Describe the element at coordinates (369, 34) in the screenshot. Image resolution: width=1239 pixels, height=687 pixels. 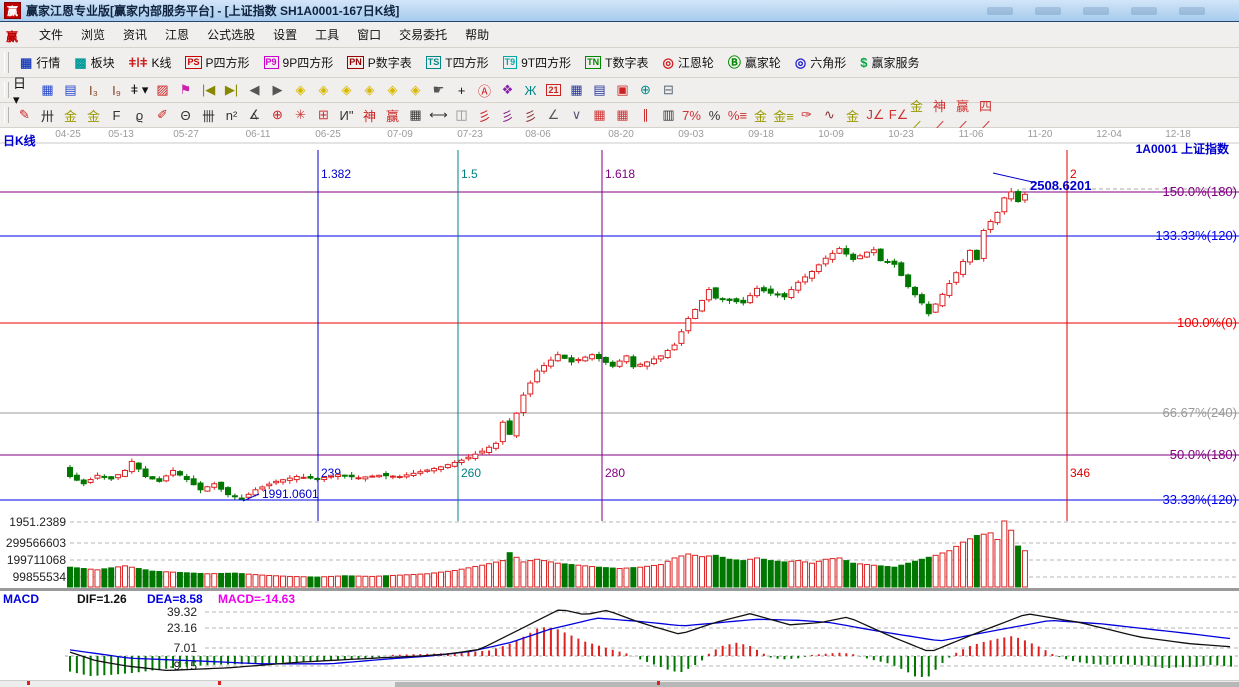
I see `menu-item-window: 窗口` at that location.